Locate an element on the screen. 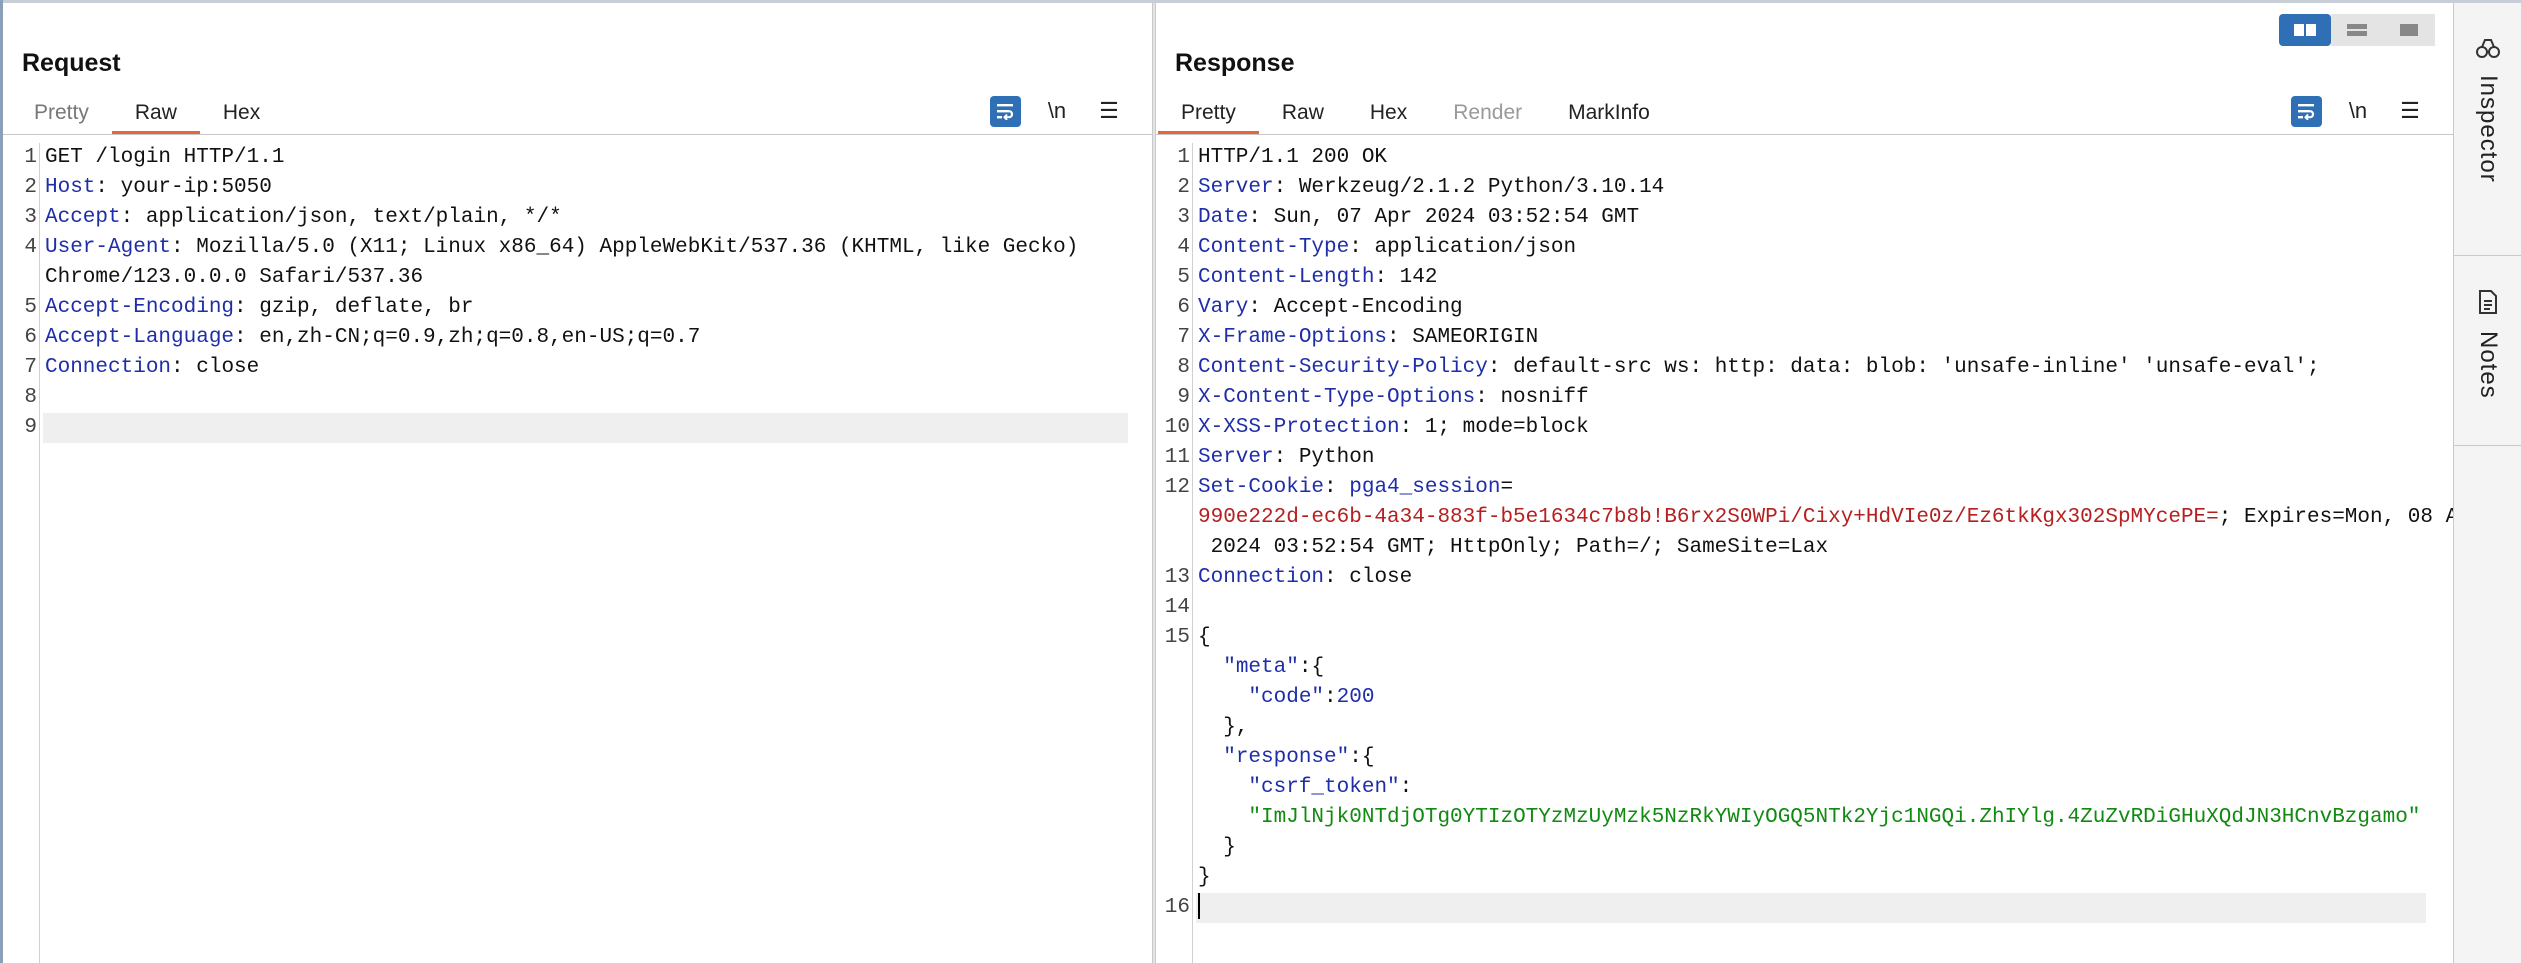 The image size is (2521, 963). request-wrap-button is located at coordinates (1005, 111).